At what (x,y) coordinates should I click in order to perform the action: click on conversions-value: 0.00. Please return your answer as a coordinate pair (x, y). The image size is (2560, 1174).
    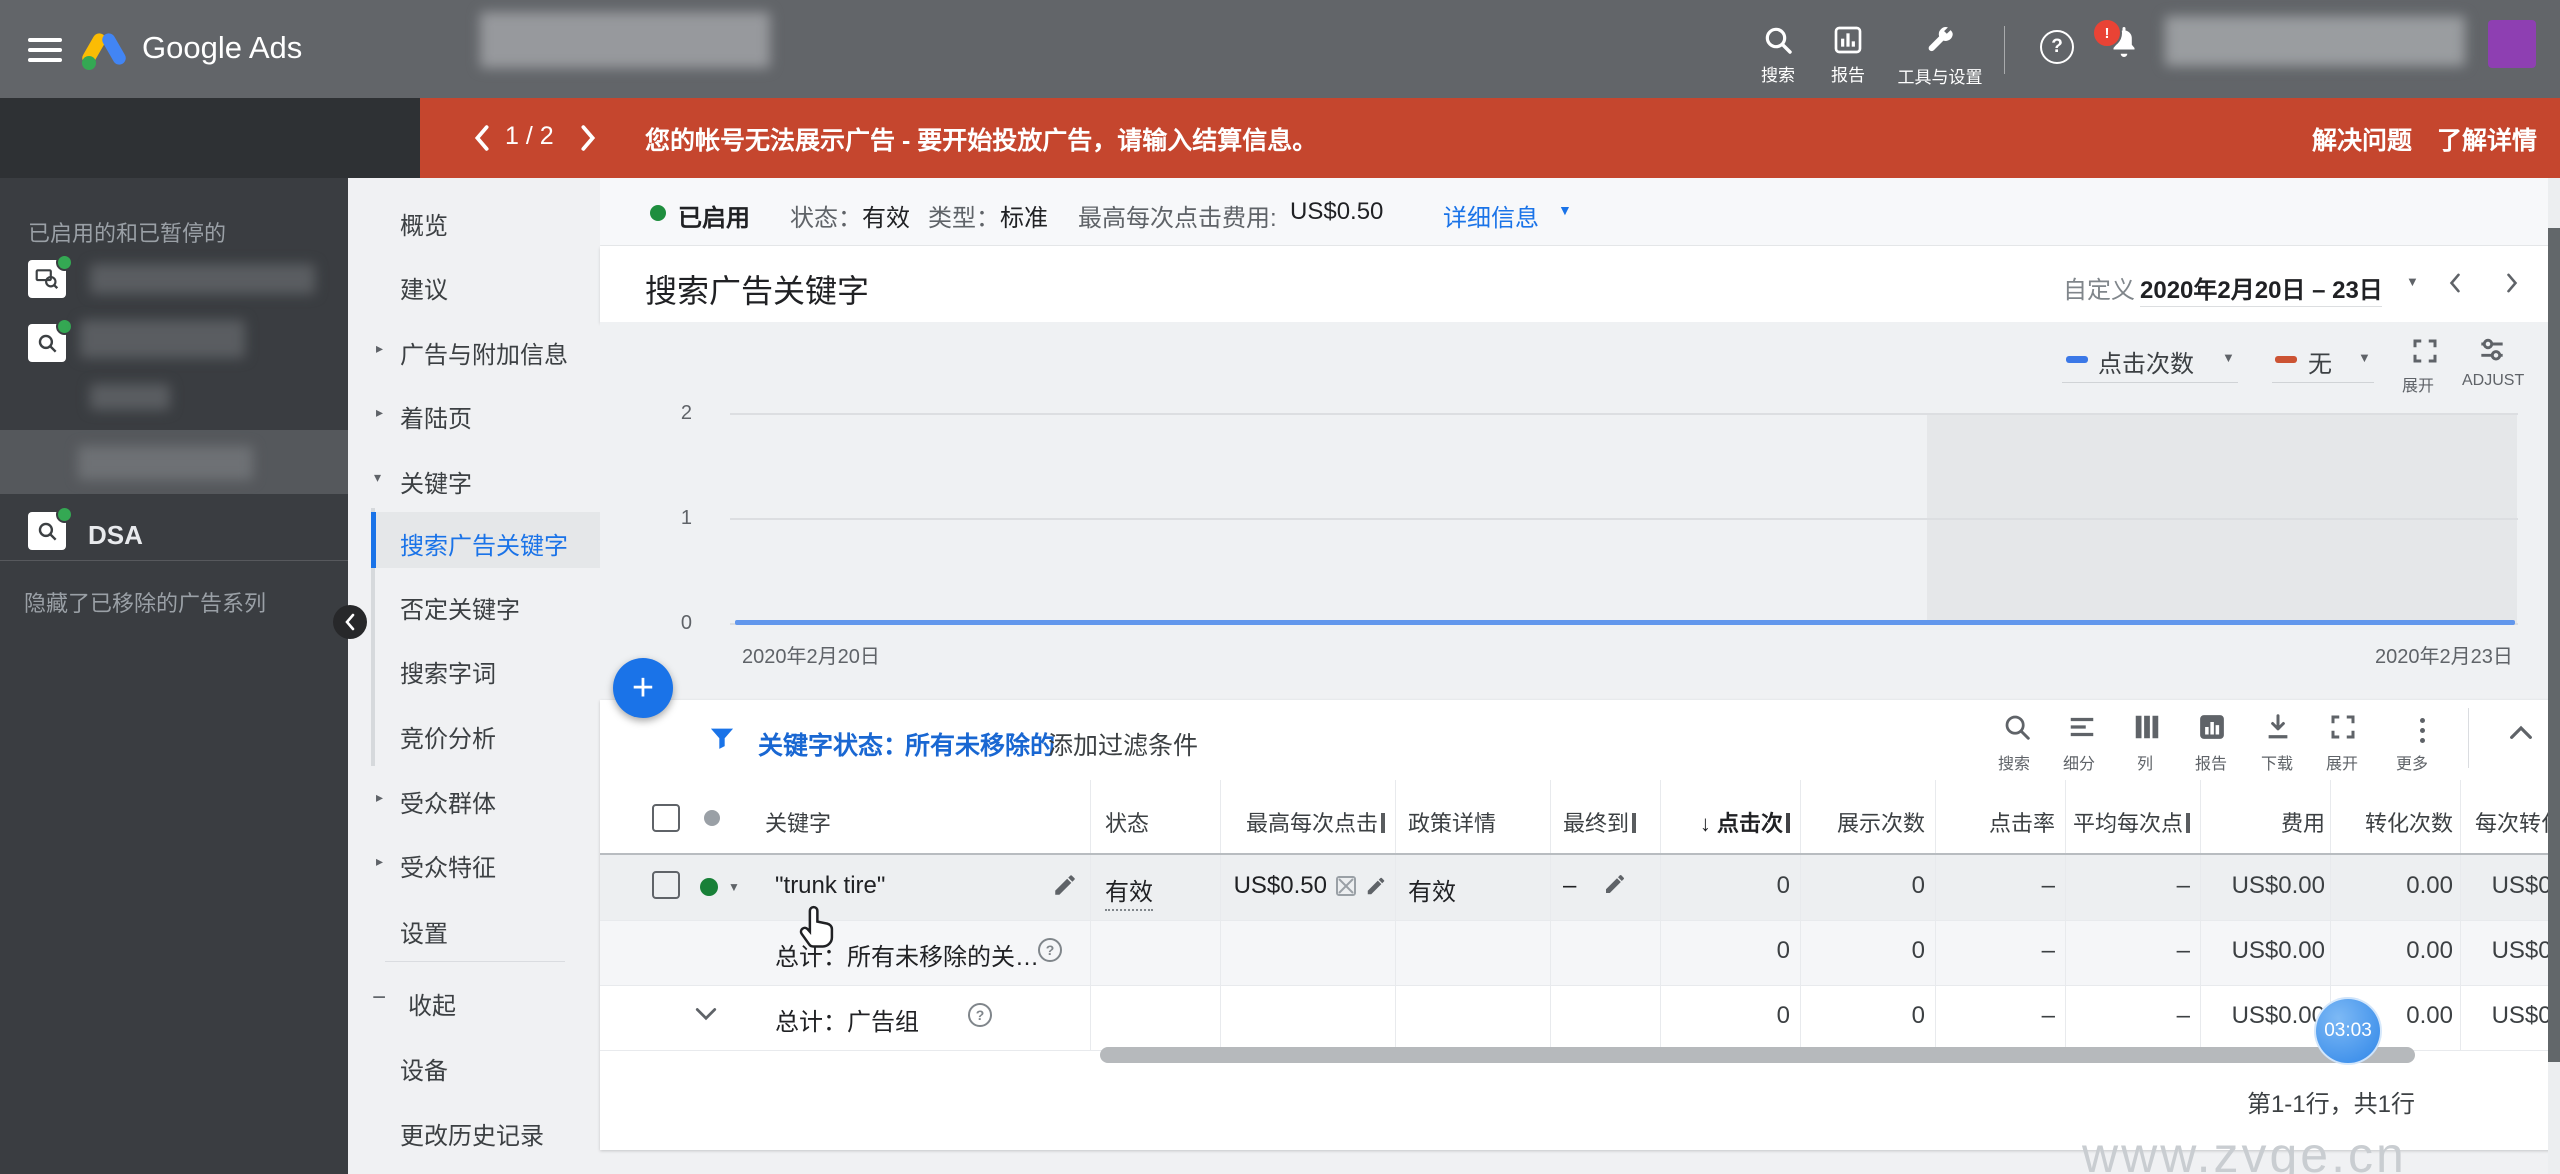
    Looking at the image, I should click on (2429, 885).